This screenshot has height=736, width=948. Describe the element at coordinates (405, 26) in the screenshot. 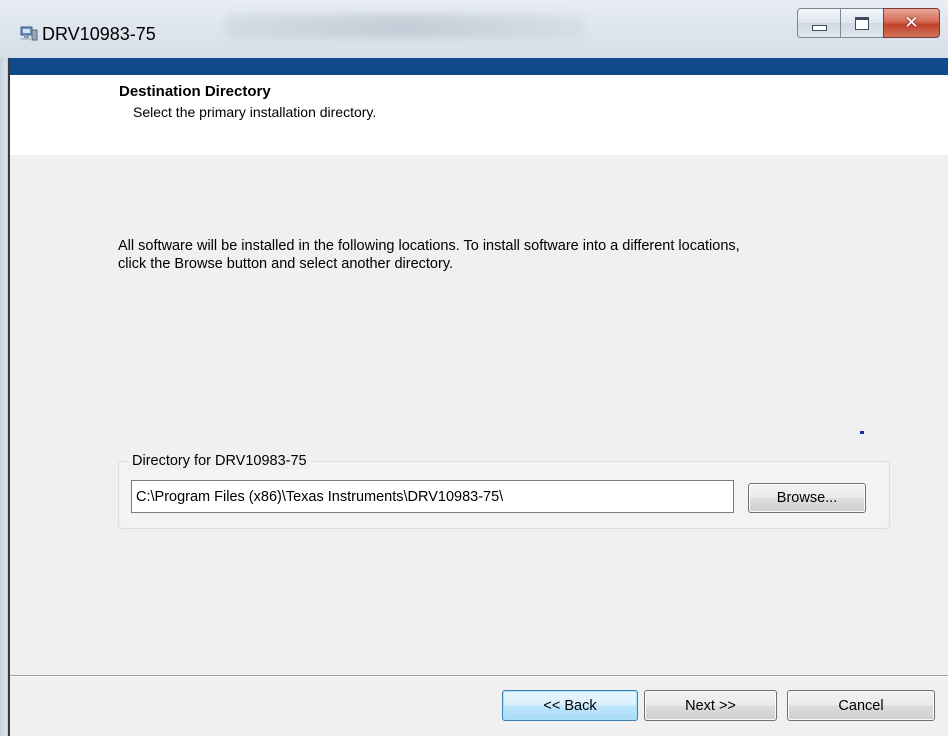

I see `title-bar-blur` at that location.